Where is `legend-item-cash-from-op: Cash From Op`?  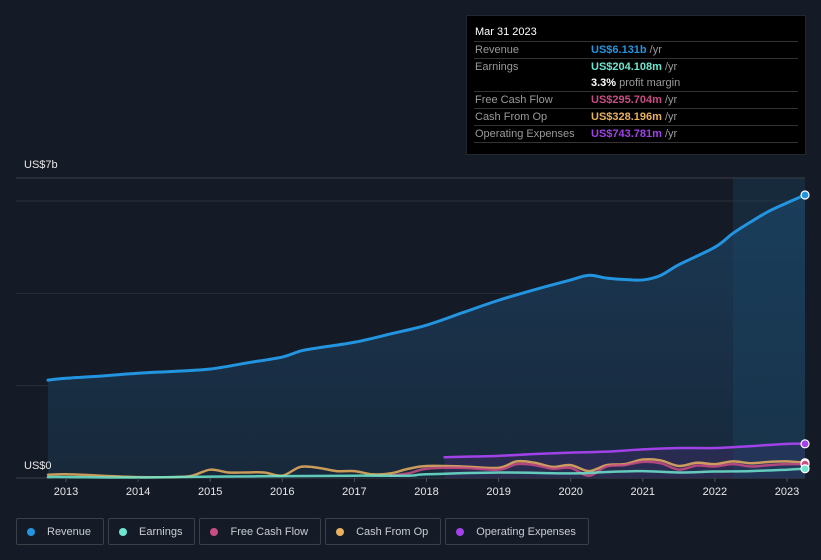 legend-item-cash-from-op: Cash From Op is located at coordinates (383, 531).